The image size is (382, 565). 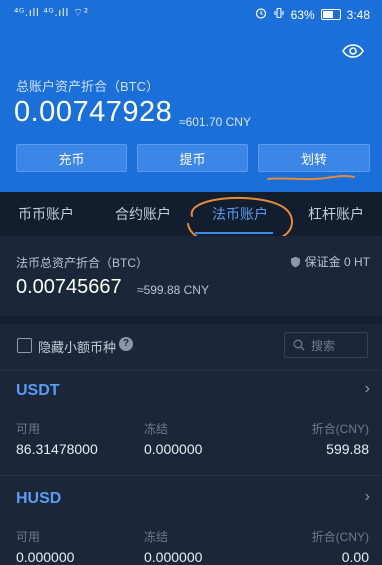 I want to click on alarm-icon, so click(x=261, y=14).